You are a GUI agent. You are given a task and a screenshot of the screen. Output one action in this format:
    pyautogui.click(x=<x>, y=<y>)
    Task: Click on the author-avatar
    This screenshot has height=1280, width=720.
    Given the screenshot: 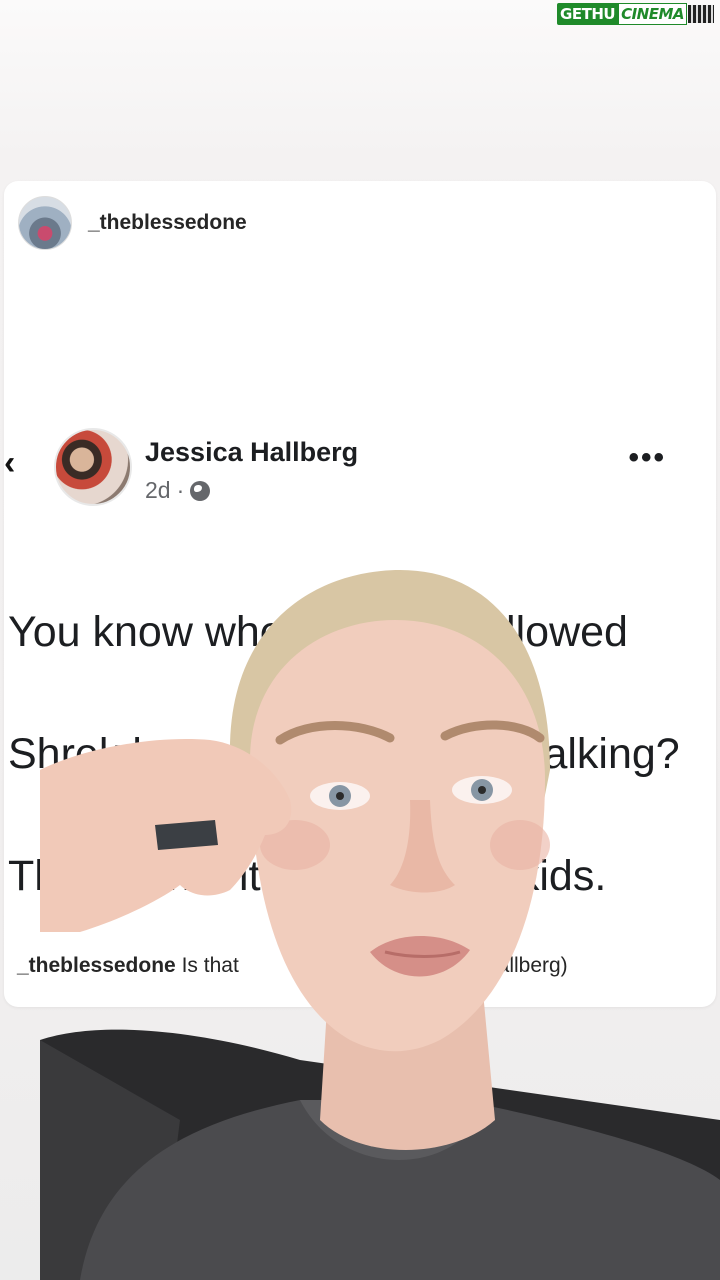 What is the action you would take?
    pyautogui.click(x=93, y=467)
    